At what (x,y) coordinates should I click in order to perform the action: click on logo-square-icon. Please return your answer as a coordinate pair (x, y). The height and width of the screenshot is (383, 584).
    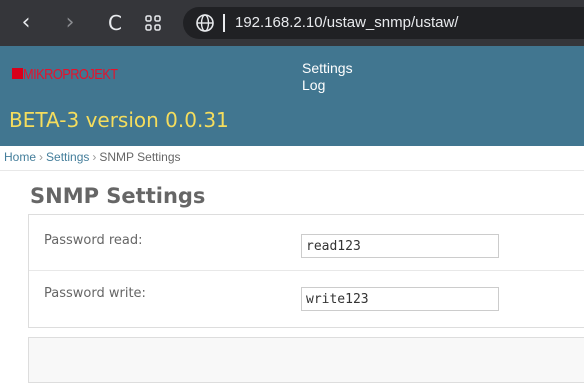
    Looking at the image, I should click on (17, 73).